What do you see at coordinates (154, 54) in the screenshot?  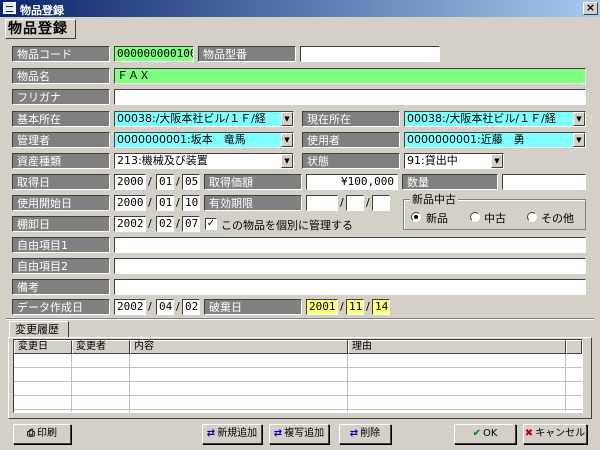 I see `item-code-field: 000000000100` at bounding box center [154, 54].